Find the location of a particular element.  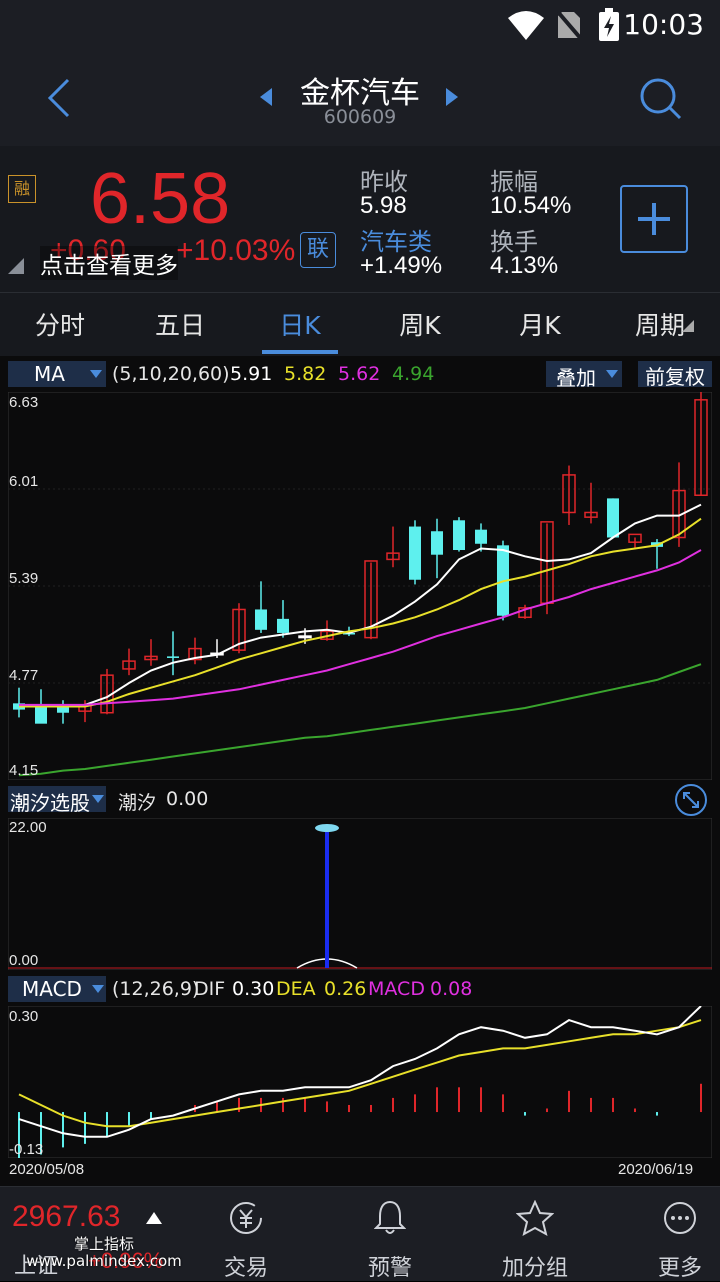

add-watchlist-button is located at coordinates (654, 219).